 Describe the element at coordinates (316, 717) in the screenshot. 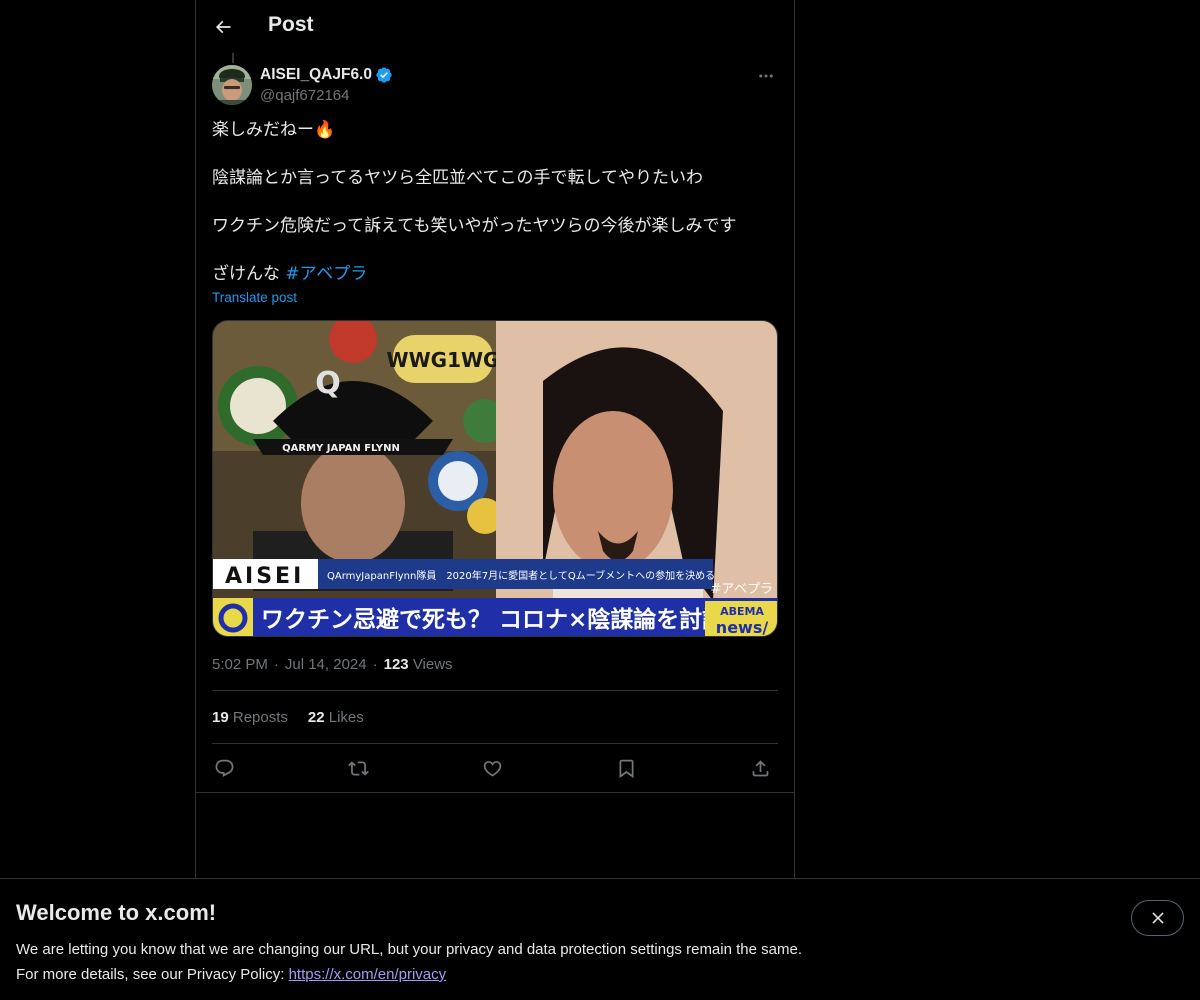

I see `likes-count: 22` at that location.